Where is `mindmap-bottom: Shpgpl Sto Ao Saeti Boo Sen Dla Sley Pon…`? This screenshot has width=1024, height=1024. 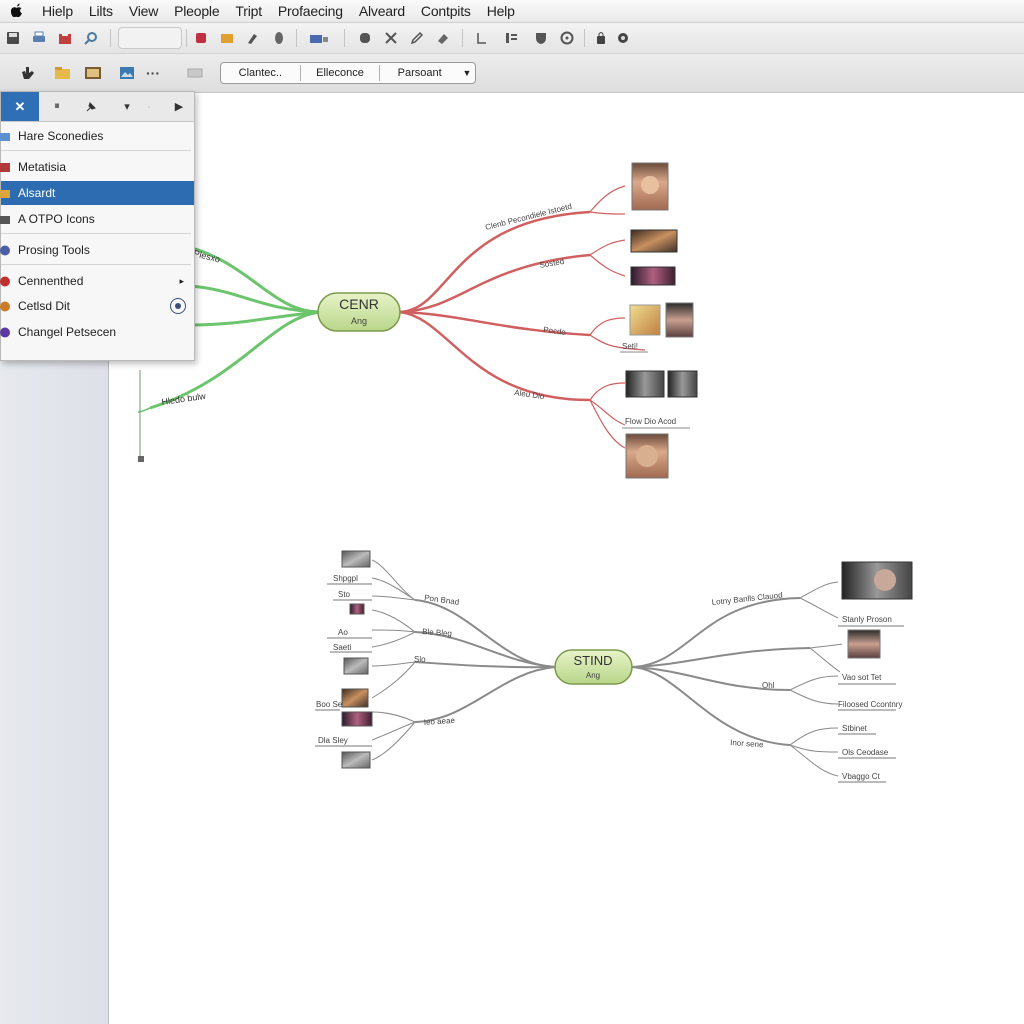
mindmap-bottom: Shpgpl Sto Ao Saeti Boo Sen Dla Sley Pon… is located at coordinates (614, 666).